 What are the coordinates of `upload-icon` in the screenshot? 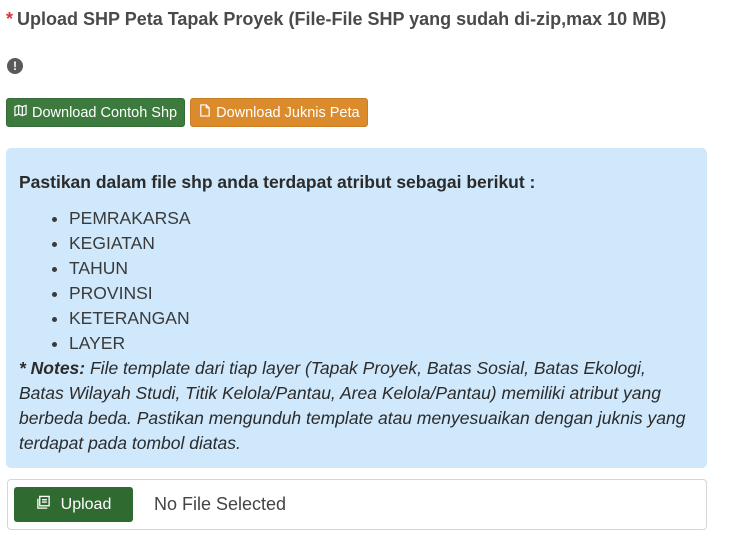 It's located at (43, 505).